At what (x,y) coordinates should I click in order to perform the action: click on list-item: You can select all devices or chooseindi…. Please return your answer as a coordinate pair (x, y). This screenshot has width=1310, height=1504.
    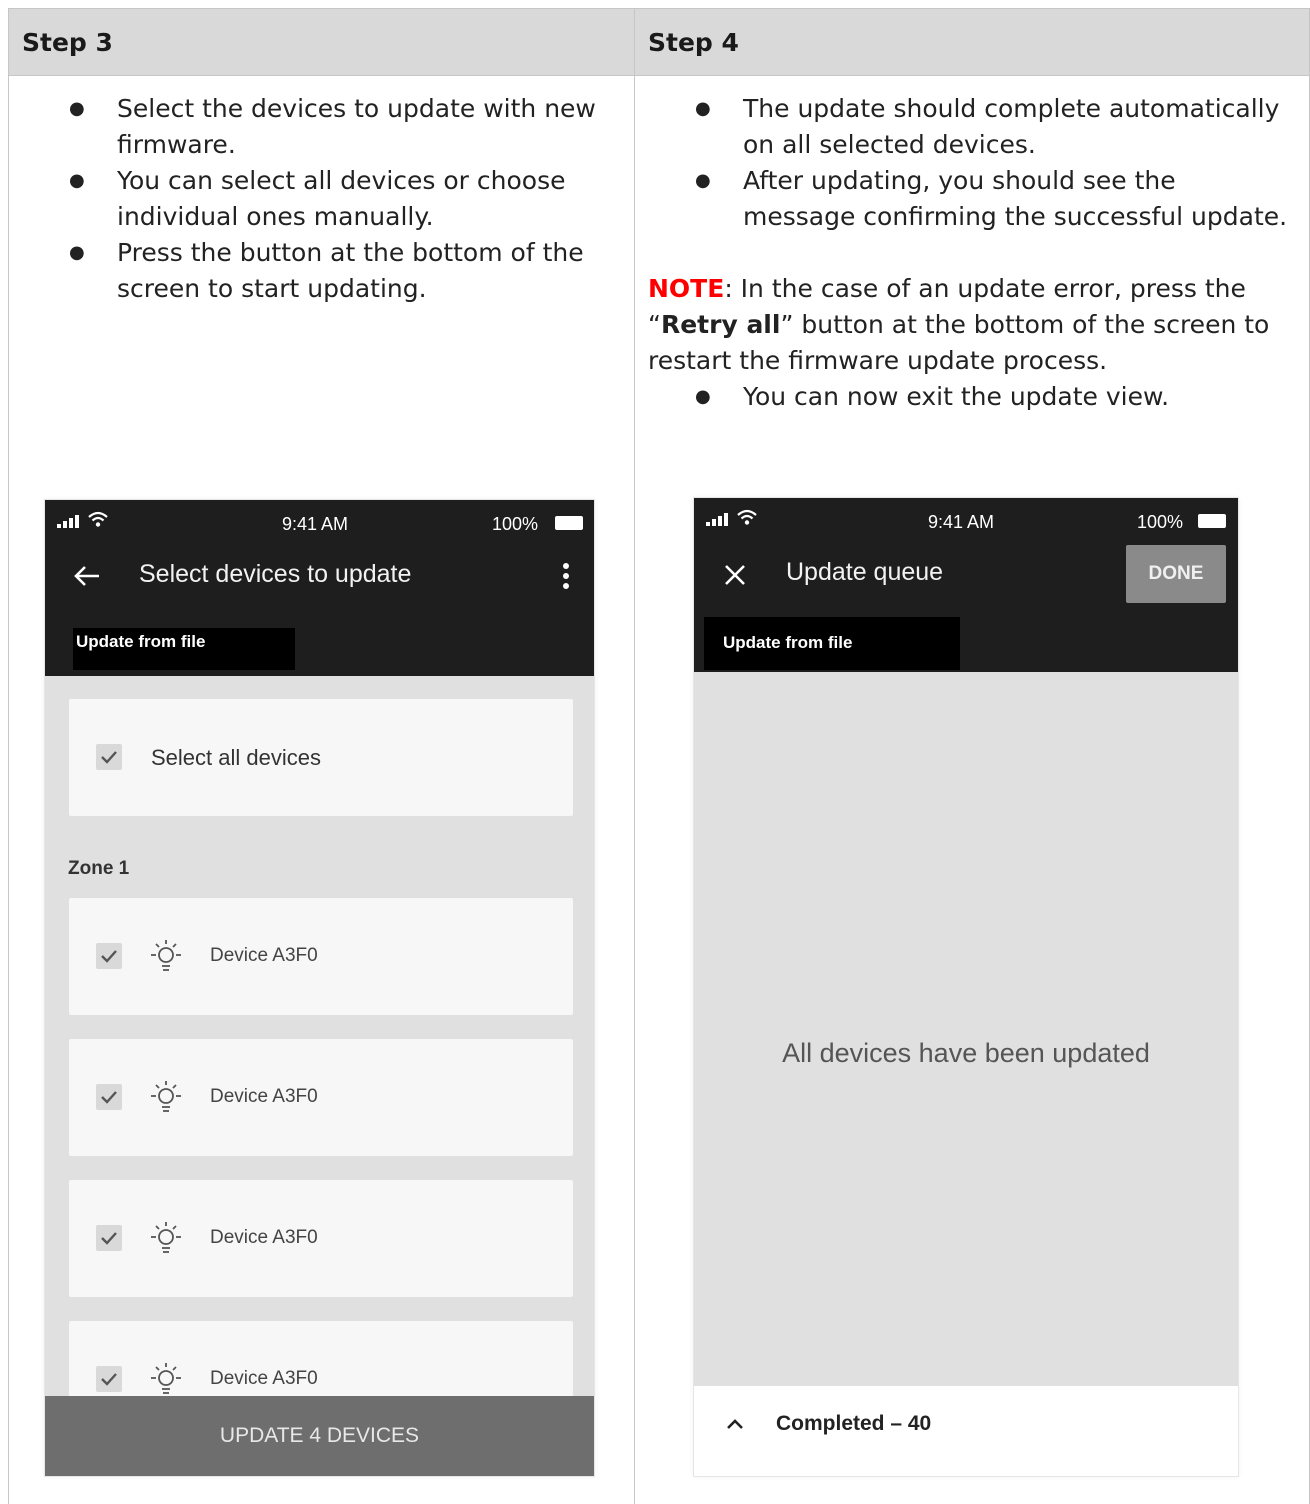
    Looking at the image, I should click on (343, 199).